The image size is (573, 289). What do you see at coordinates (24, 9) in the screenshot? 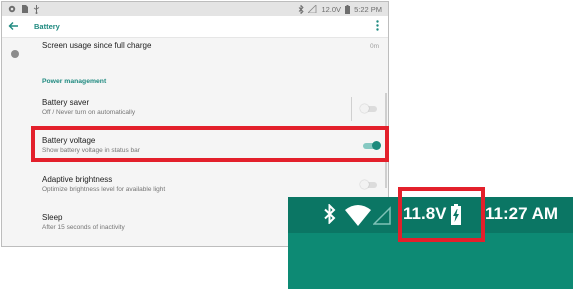
I see `sd-card-icon` at bounding box center [24, 9].